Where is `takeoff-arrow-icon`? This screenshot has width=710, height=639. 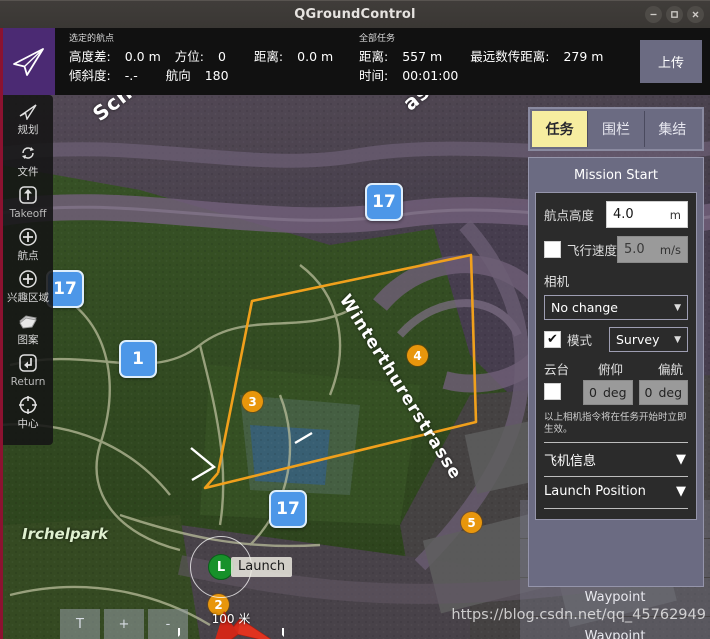
takeoff-arrow-icon is located at coordinates (28, 195).